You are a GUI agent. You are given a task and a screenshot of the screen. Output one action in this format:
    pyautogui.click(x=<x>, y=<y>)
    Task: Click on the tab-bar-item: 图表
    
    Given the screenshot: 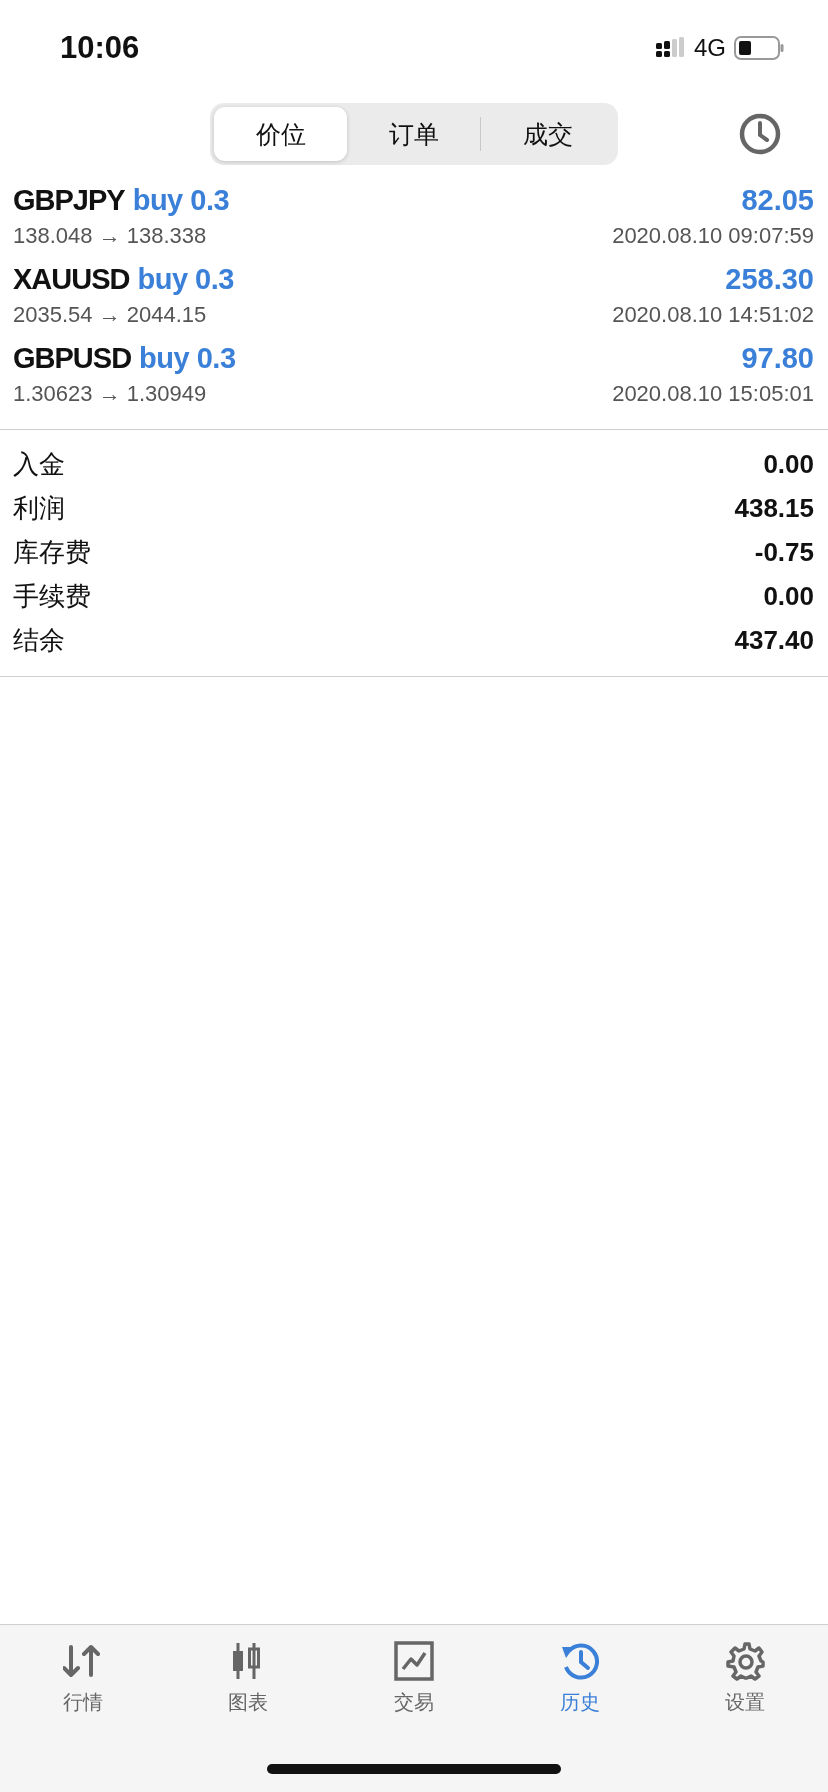 What is the action you would take?
    pyautogui.click(x=248, y=1678)
    